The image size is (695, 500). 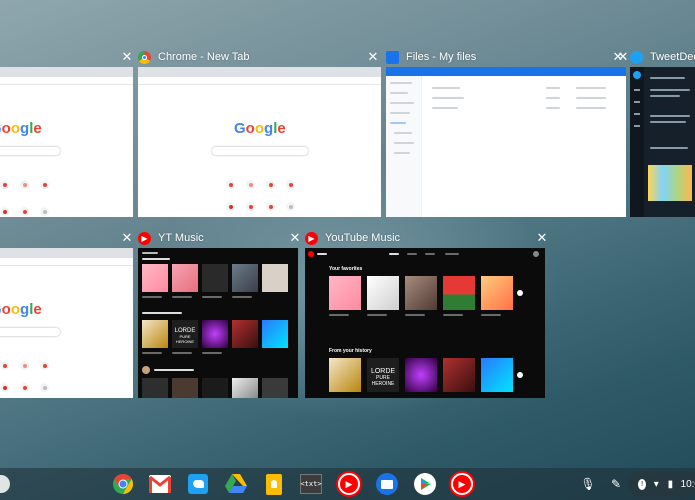 What do you see at coordinates (506, 57) in the screenshot?
I see `window-header: Files - My files` at bounding box center [506, 57].